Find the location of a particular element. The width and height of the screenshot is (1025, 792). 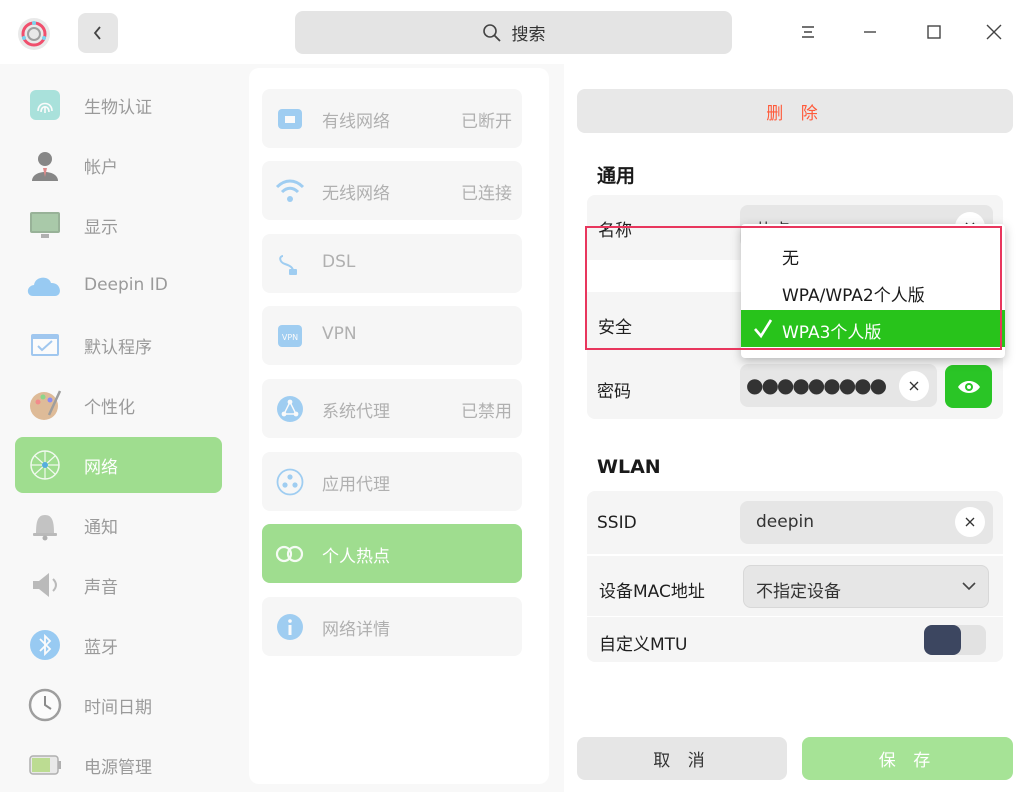

sidebar-item-notification: 通知 is located at coordinates (118, 525).